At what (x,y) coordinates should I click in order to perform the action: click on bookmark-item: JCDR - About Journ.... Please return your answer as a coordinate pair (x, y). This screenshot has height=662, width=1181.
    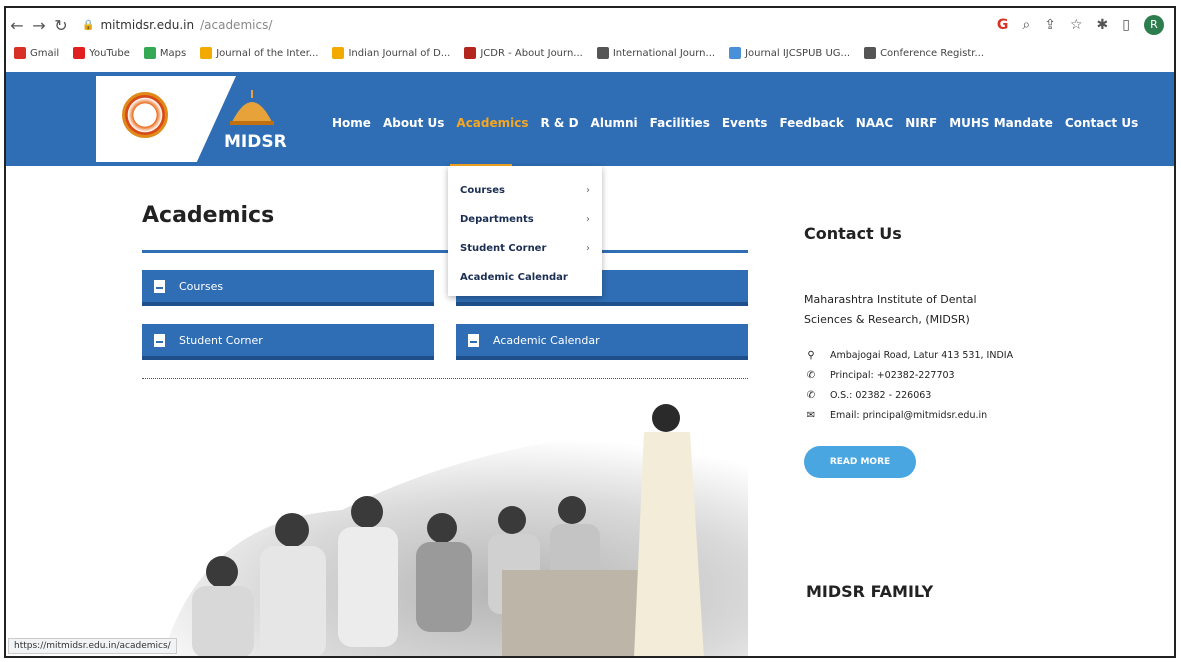
    Looking at the image, I should click on (523, 53).